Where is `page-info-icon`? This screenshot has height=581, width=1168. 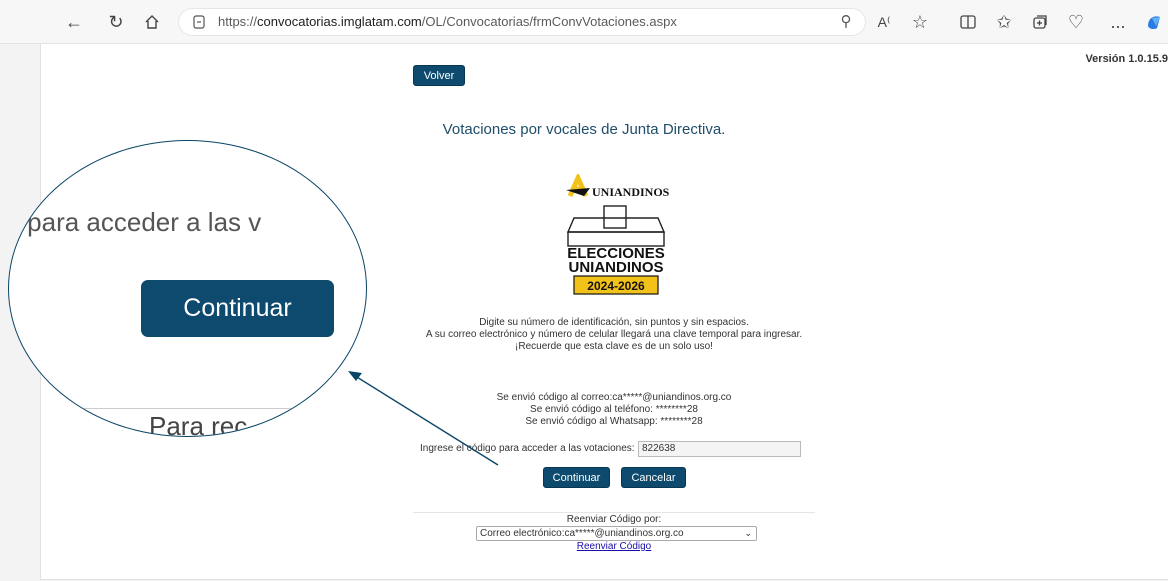
page-info-icon is located at coordinates (199, 22).